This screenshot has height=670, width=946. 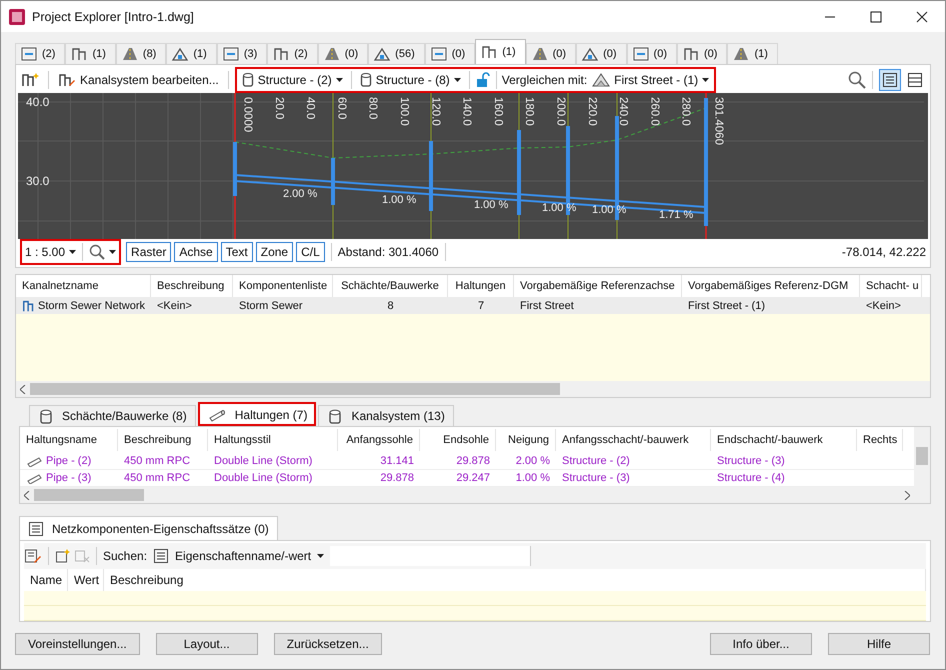 What do you see at coordinates (242, 53) in the screenshot?
I see `object-tab: (3)` at bounding box center [242, 53].